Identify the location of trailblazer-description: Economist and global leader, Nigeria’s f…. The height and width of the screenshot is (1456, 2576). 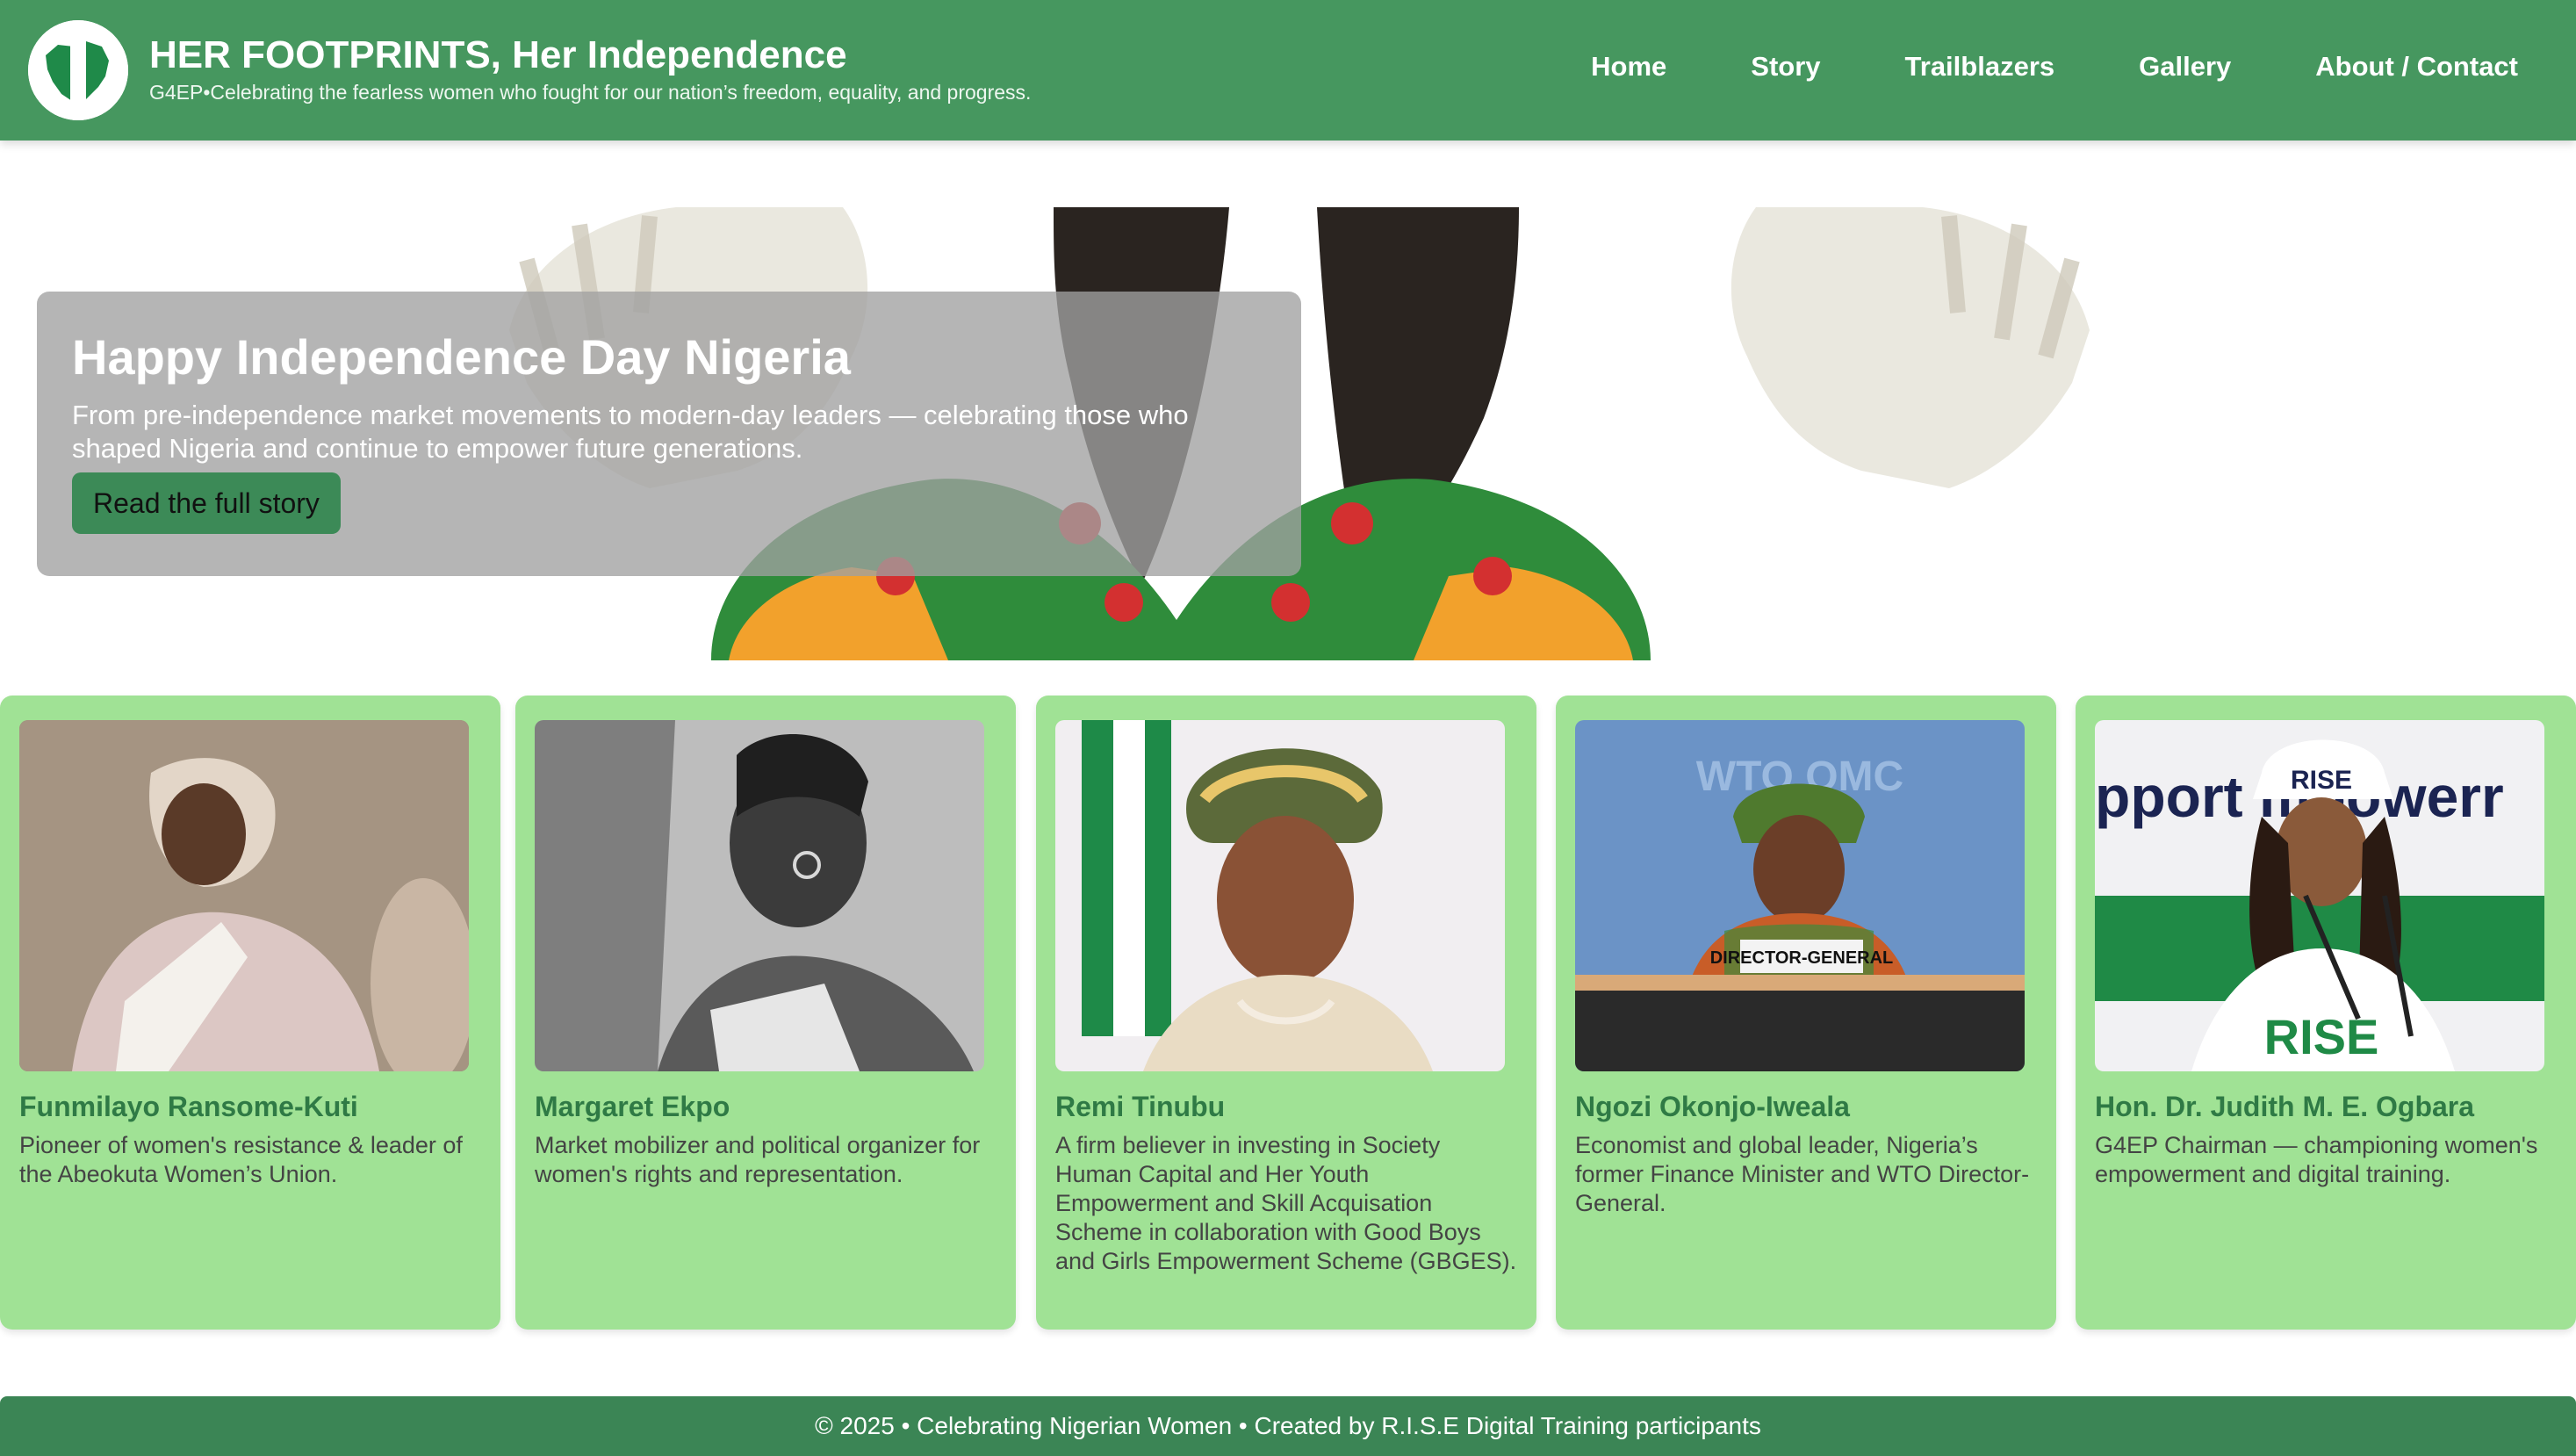
(1802, 1174).